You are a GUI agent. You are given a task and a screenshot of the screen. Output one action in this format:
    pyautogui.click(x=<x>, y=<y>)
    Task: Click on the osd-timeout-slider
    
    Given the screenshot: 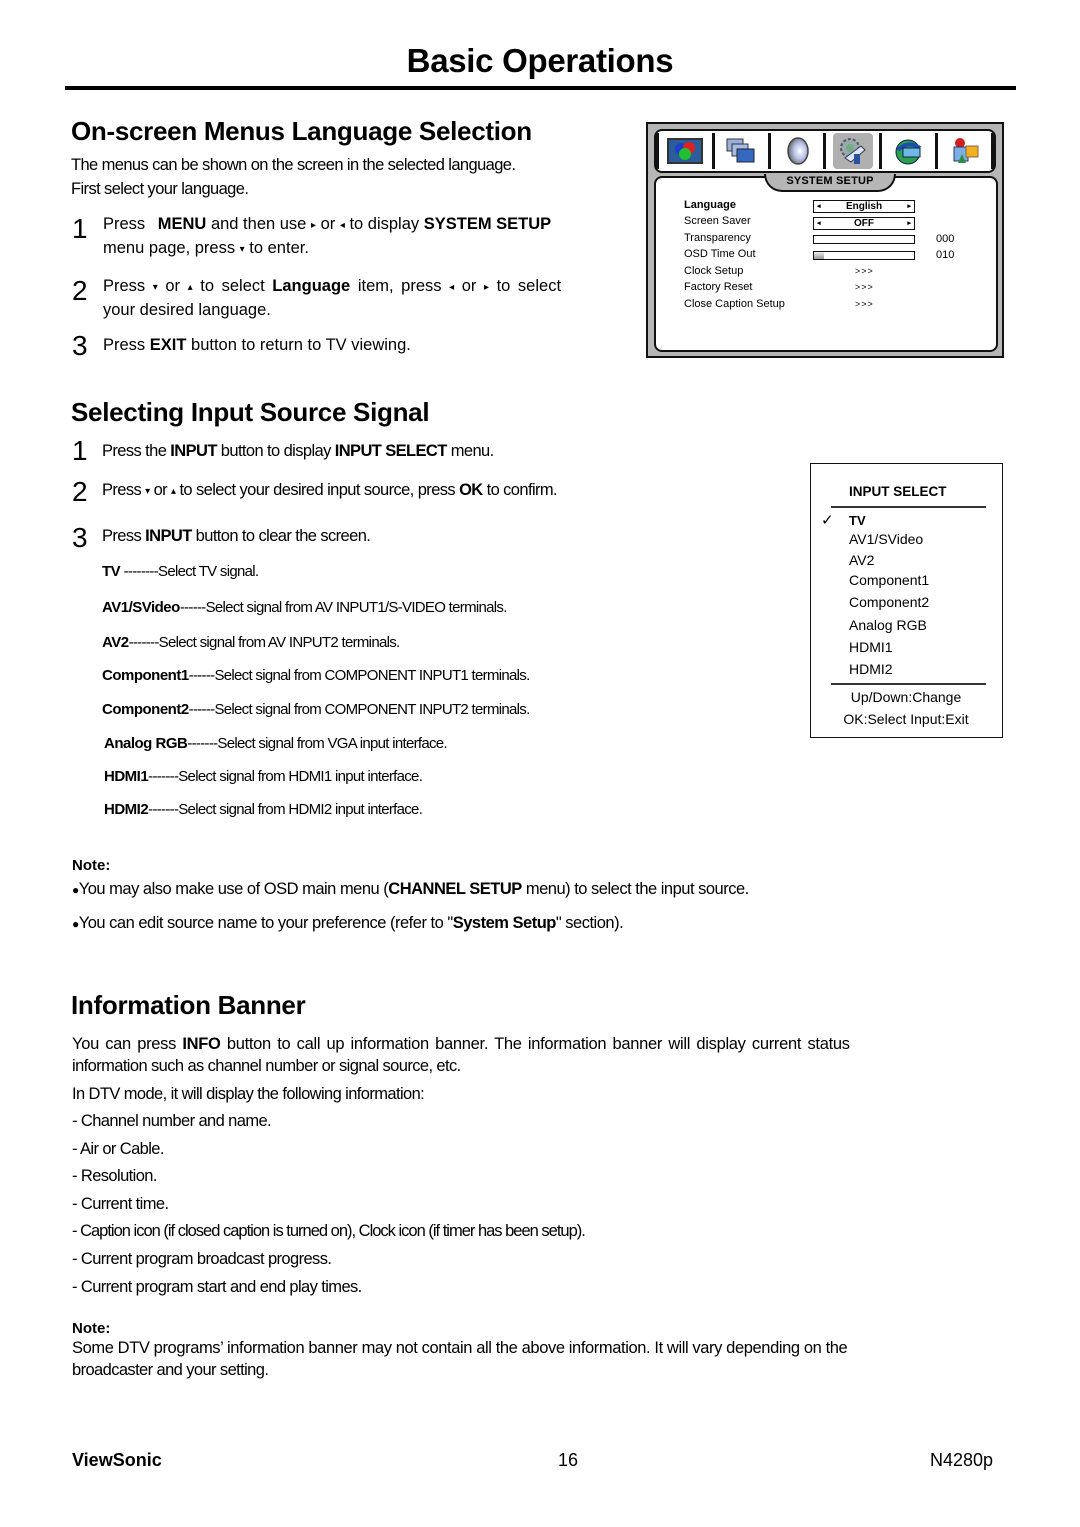 What is the action you would take?
    pyautogui.click(x=864, y=255)
    